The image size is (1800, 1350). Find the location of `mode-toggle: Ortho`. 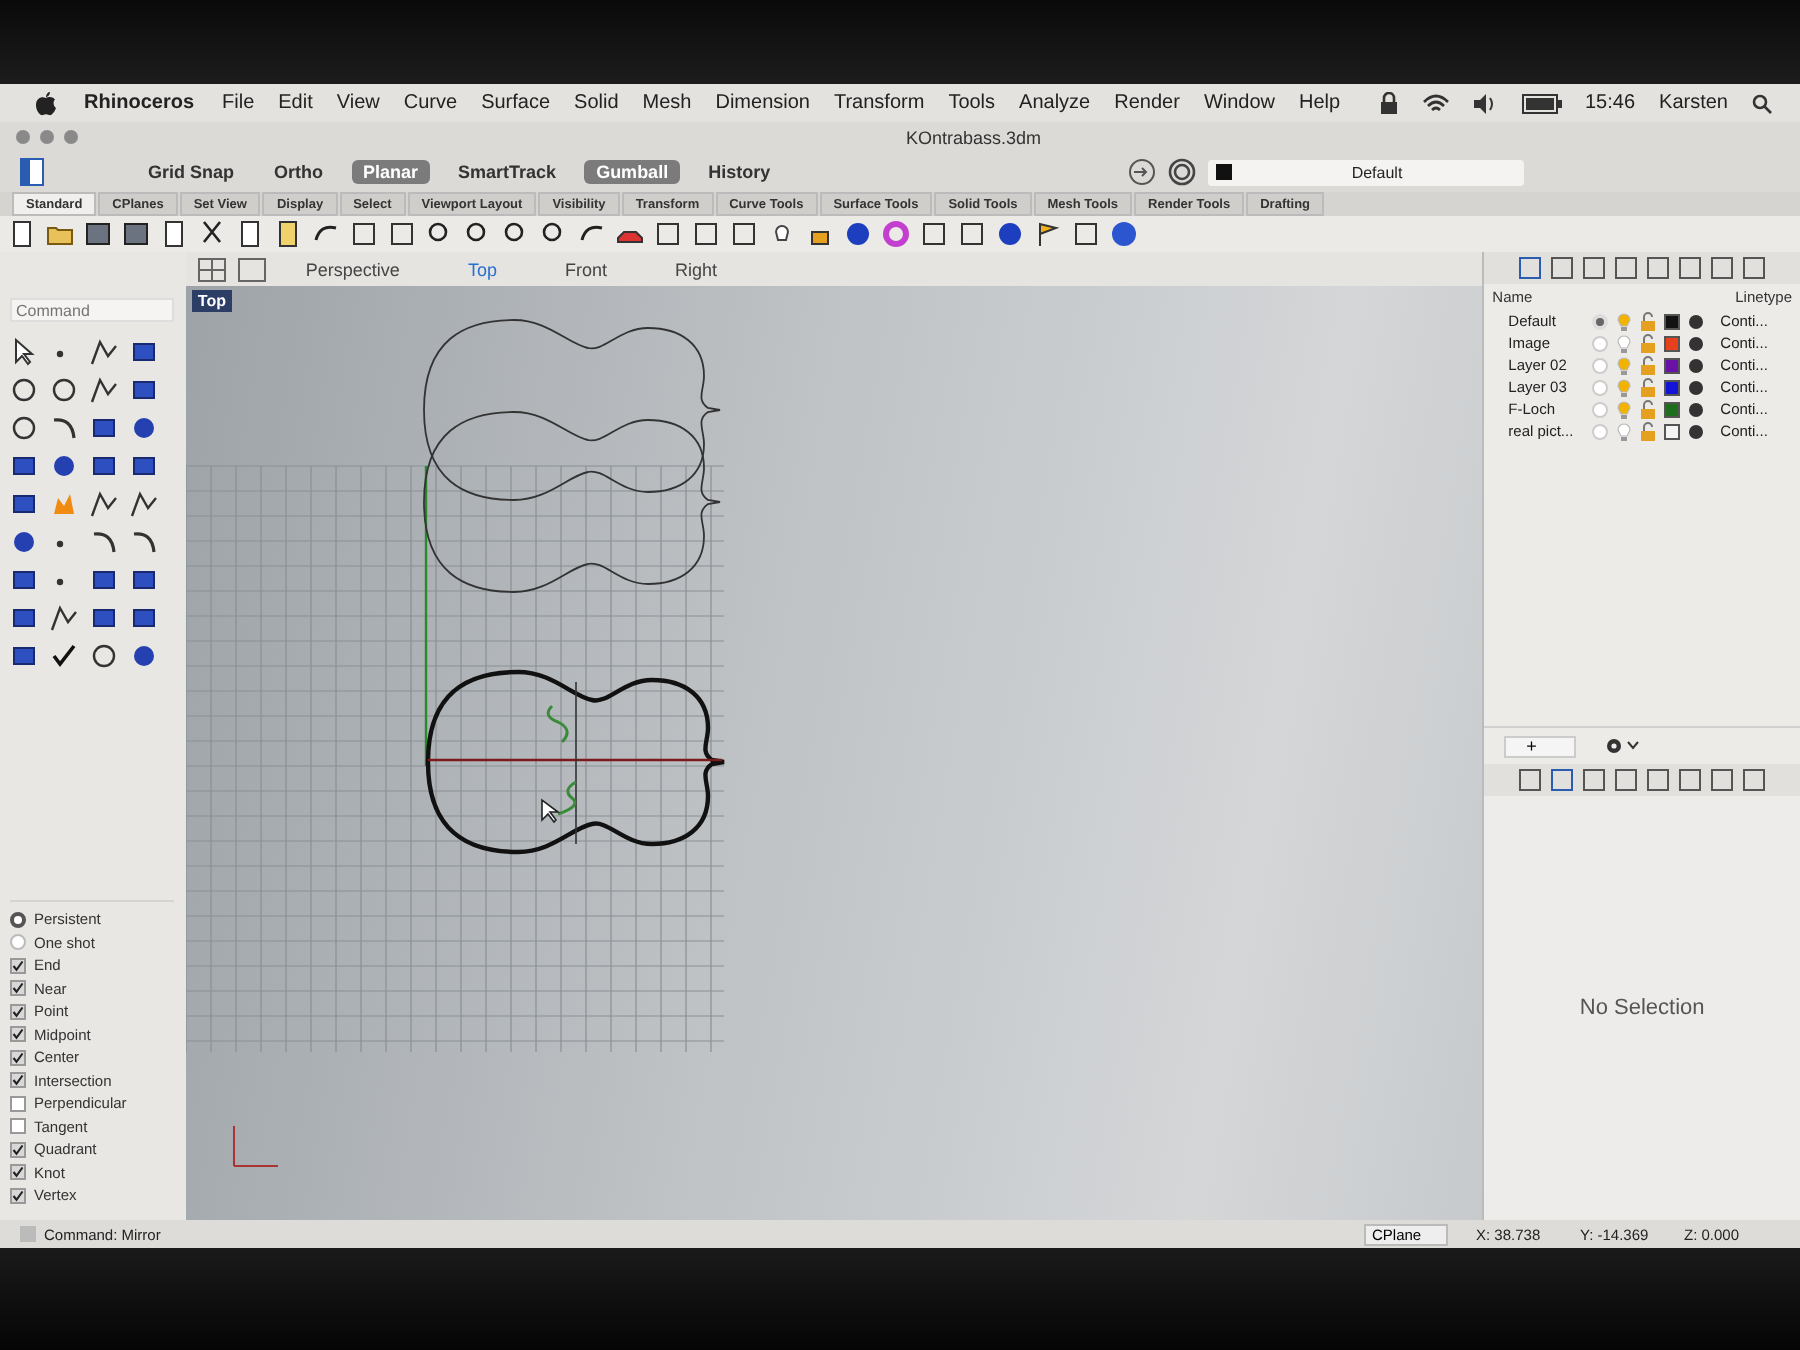

mode-toggle: Ortho is located at coordinates (299, 172).